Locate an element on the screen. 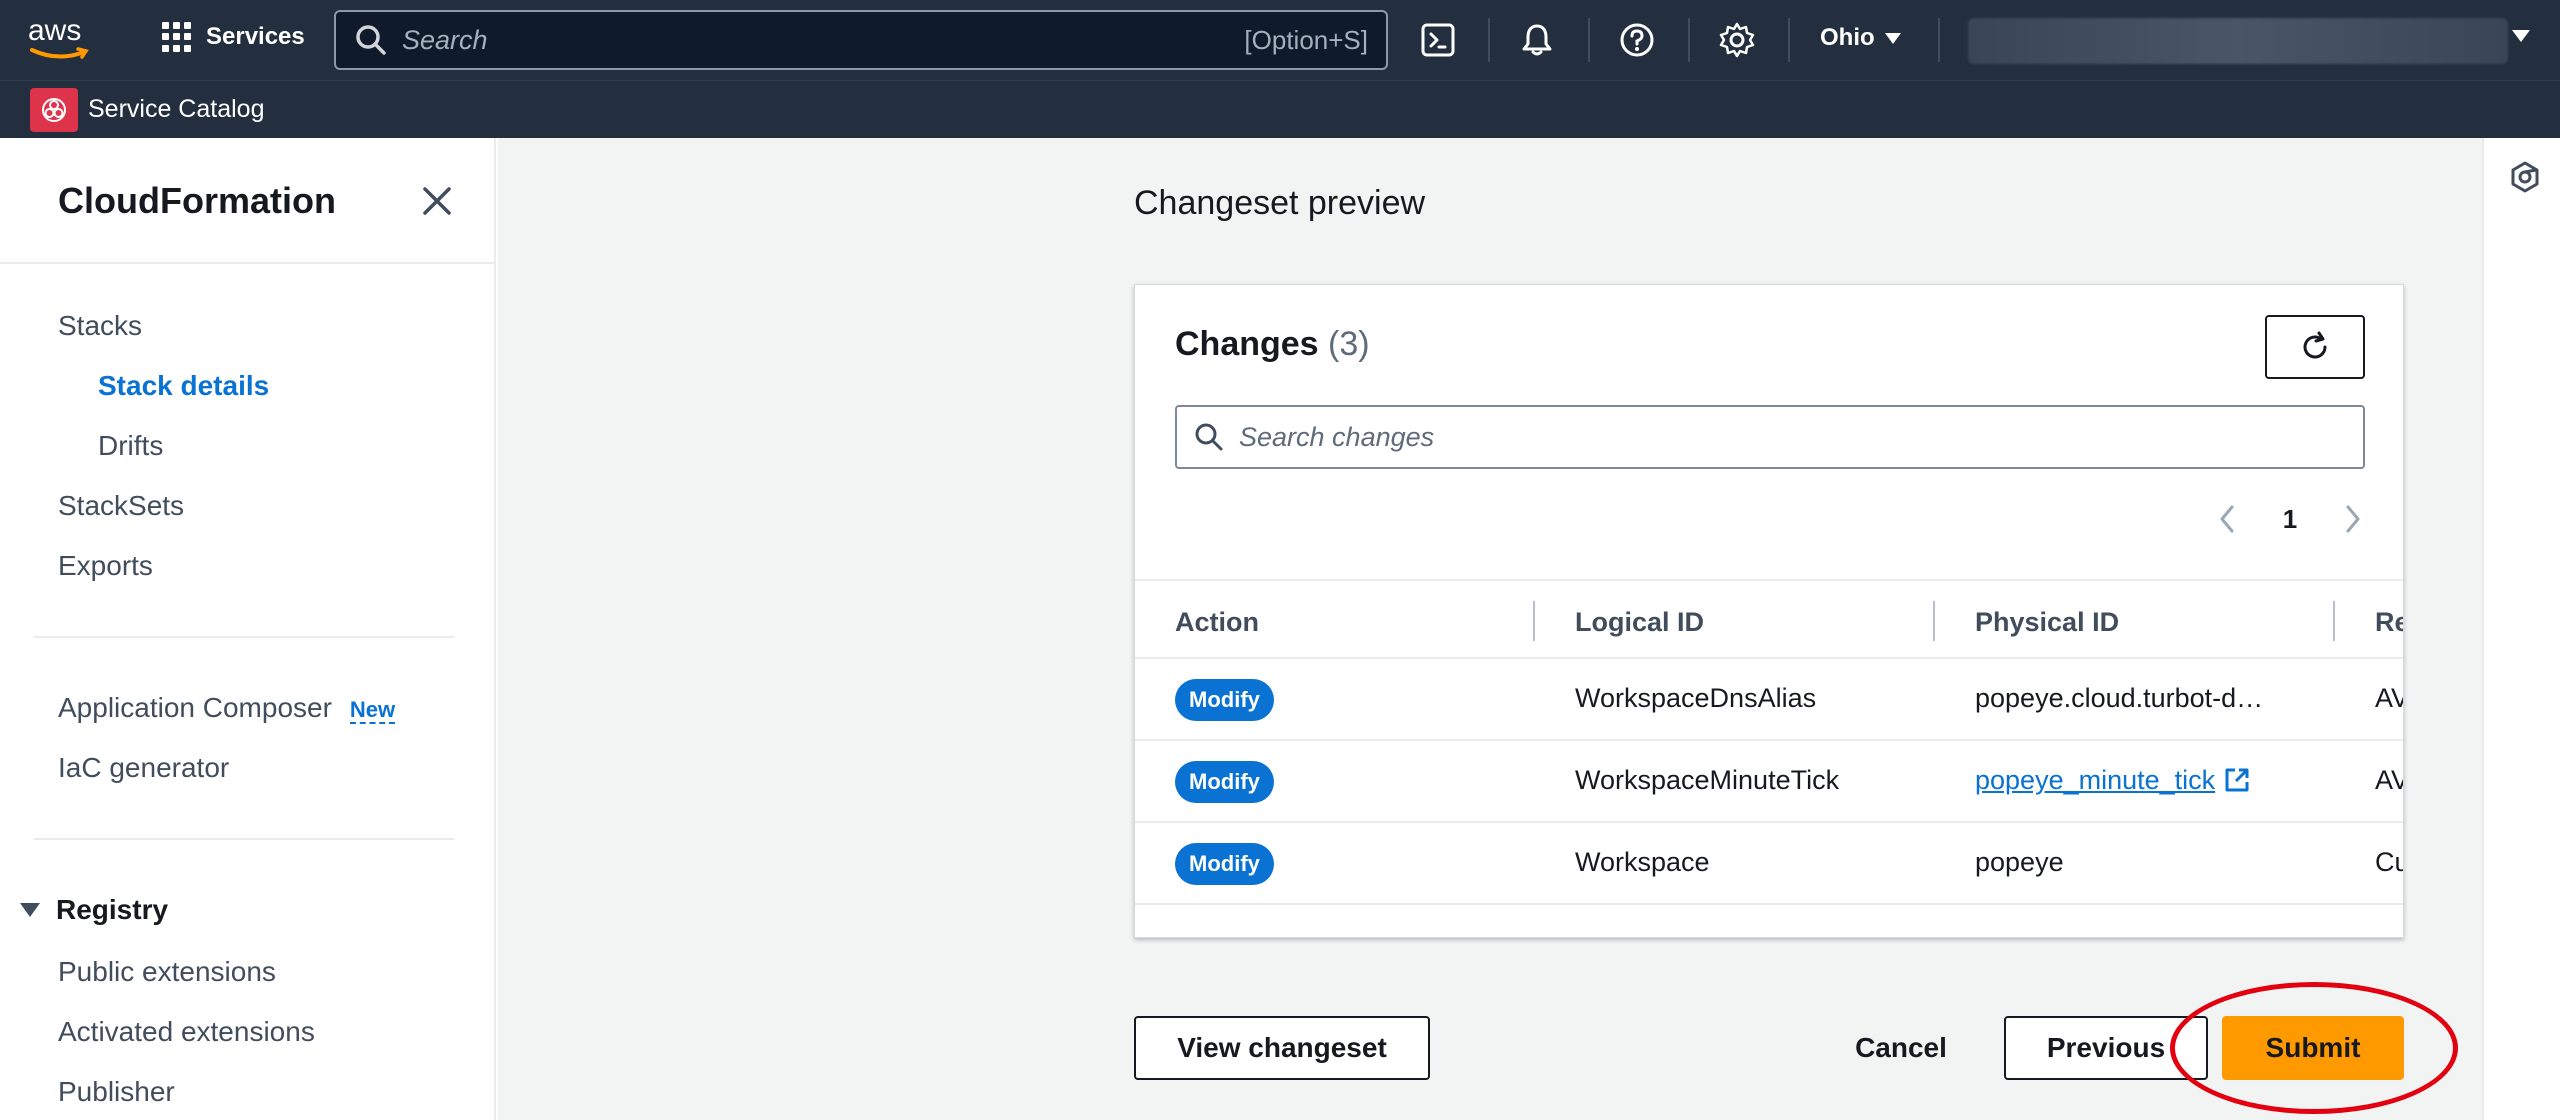 The width and height of the screenshot is (2560, 1120). column-header-logical-id: Logical ID is located at coordinates (1639, 622).